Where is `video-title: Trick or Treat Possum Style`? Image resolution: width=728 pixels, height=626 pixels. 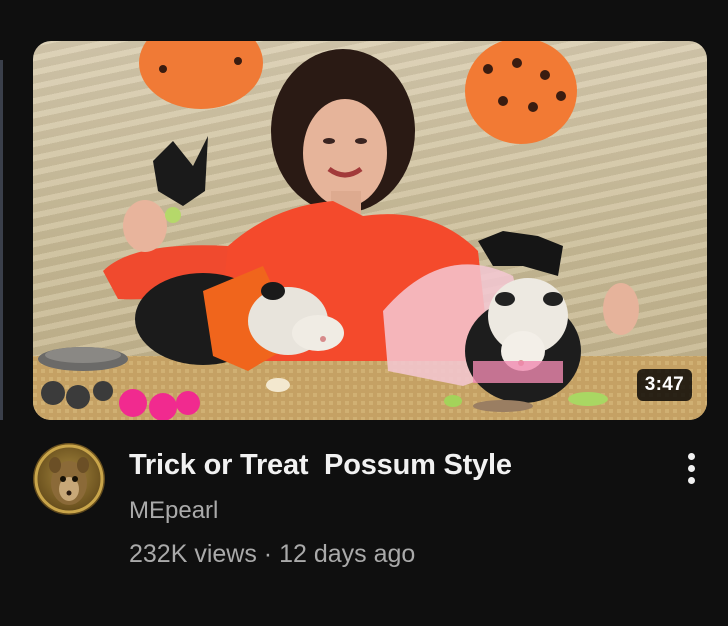 video-title: Trick or Treat Possum Style is located at coordinates (320, 465).